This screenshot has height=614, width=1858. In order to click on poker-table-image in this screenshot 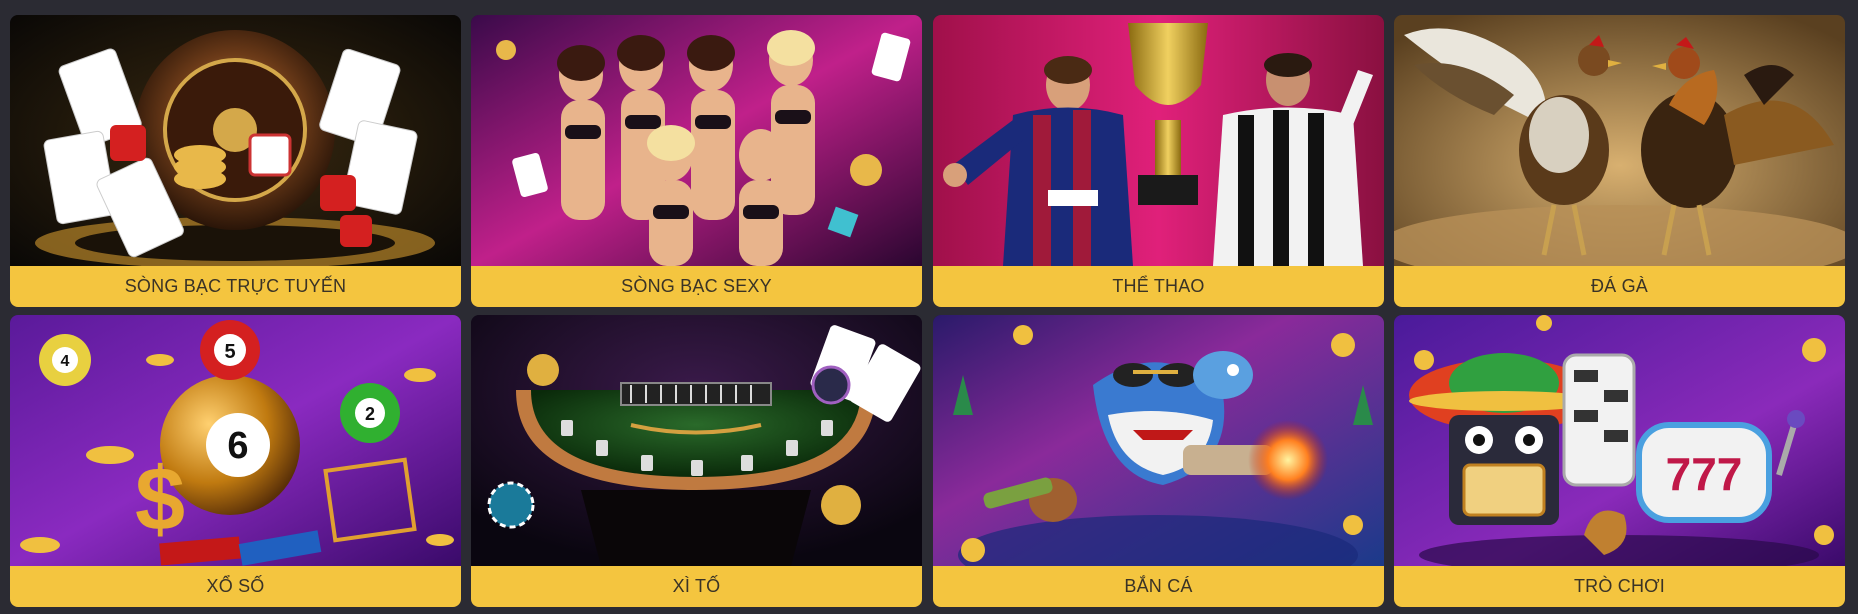, I will do `click(696, 440)`.